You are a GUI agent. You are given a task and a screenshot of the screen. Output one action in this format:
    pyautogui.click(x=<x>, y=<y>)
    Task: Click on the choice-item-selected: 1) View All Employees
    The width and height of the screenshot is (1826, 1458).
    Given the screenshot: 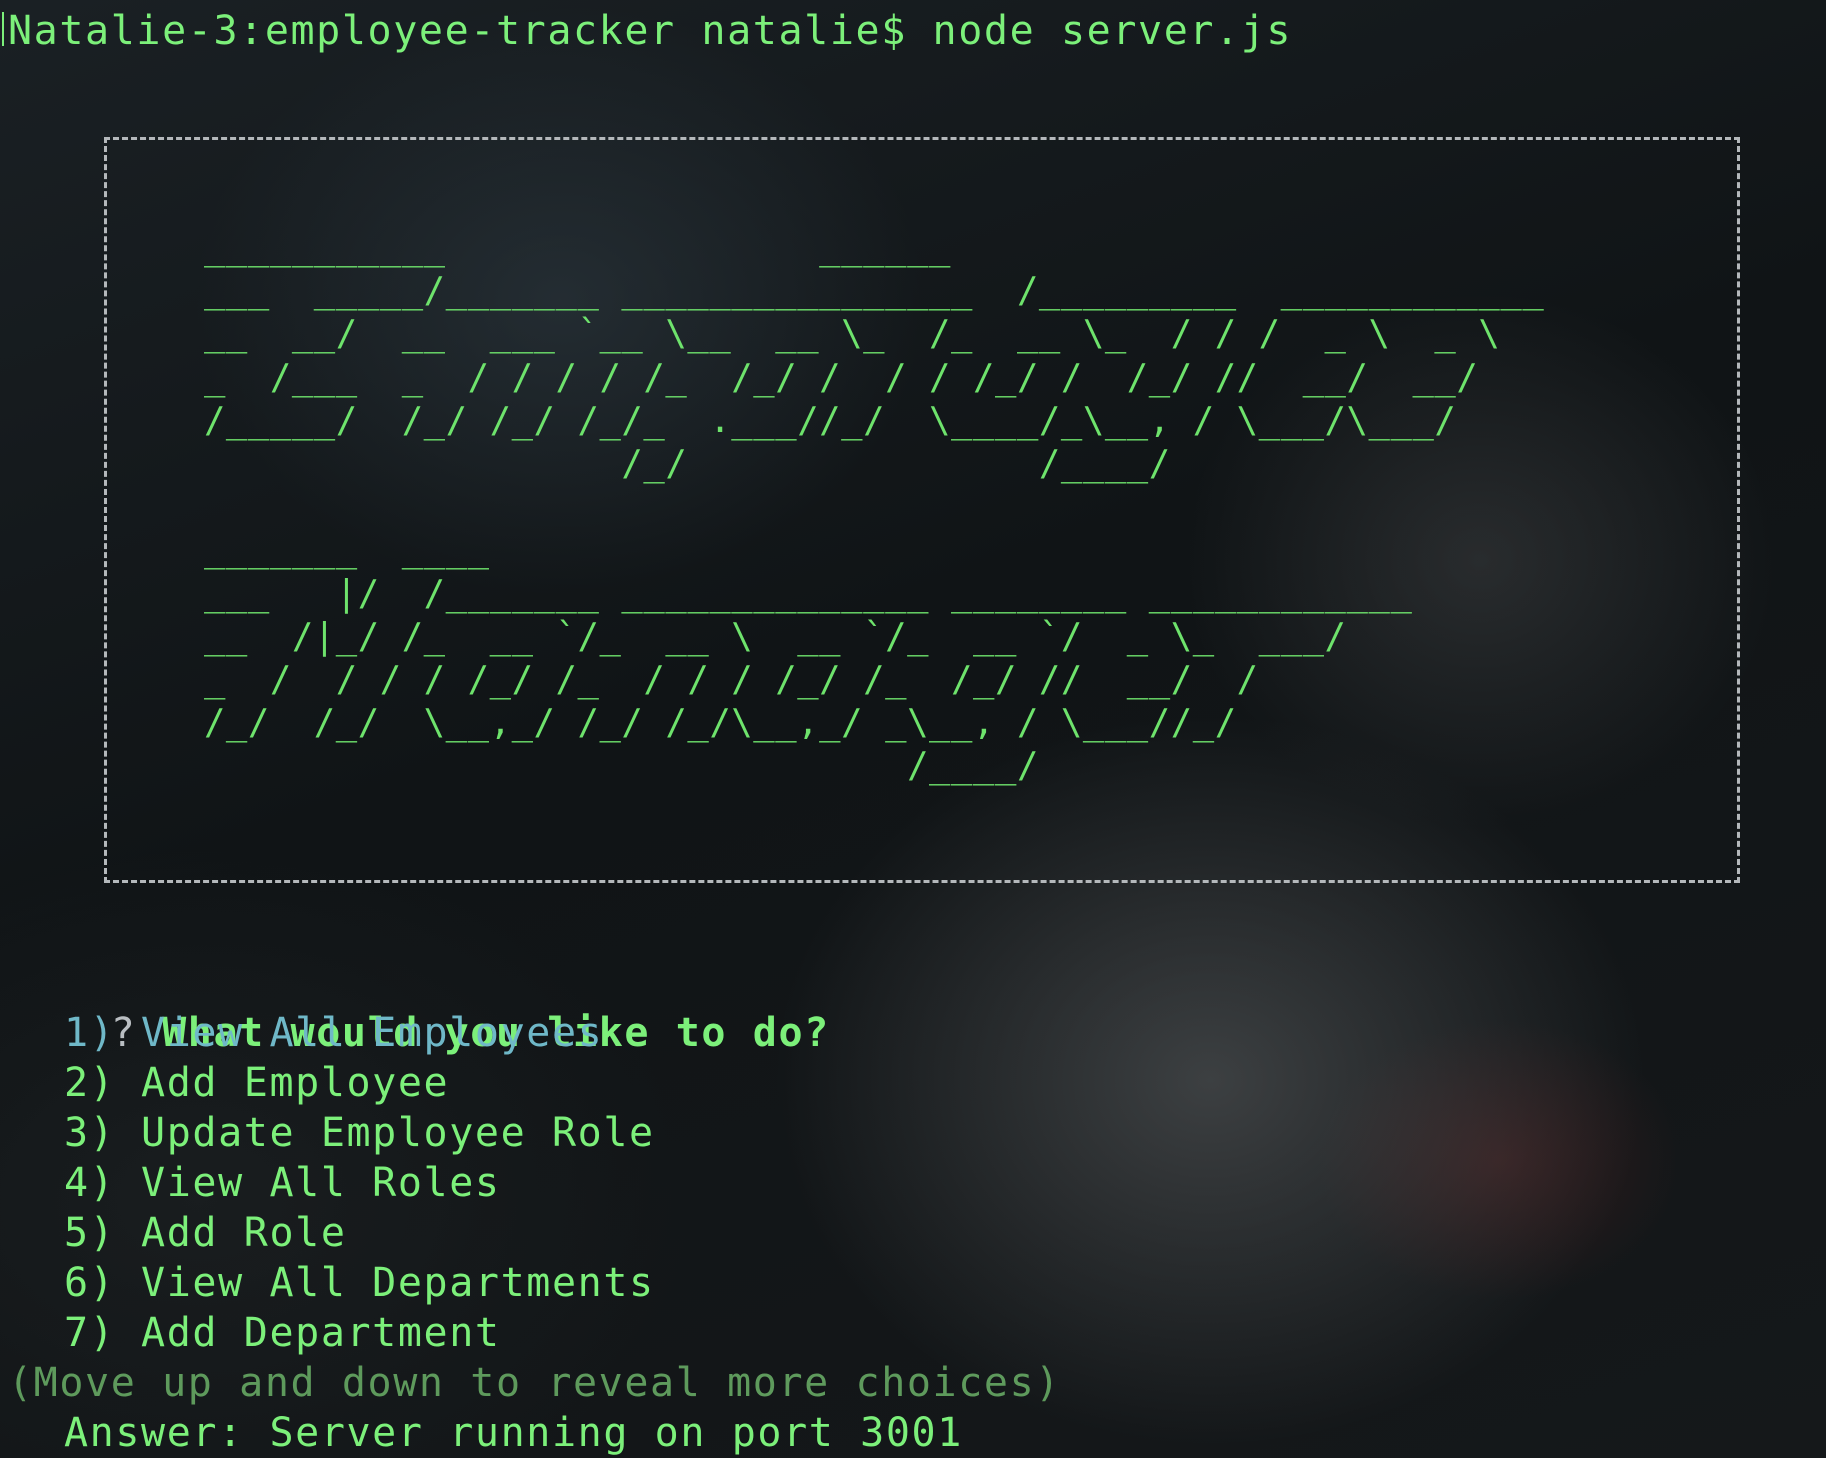 What is the action you would take?
    pyautogui.click(x=333, y=1033)
    